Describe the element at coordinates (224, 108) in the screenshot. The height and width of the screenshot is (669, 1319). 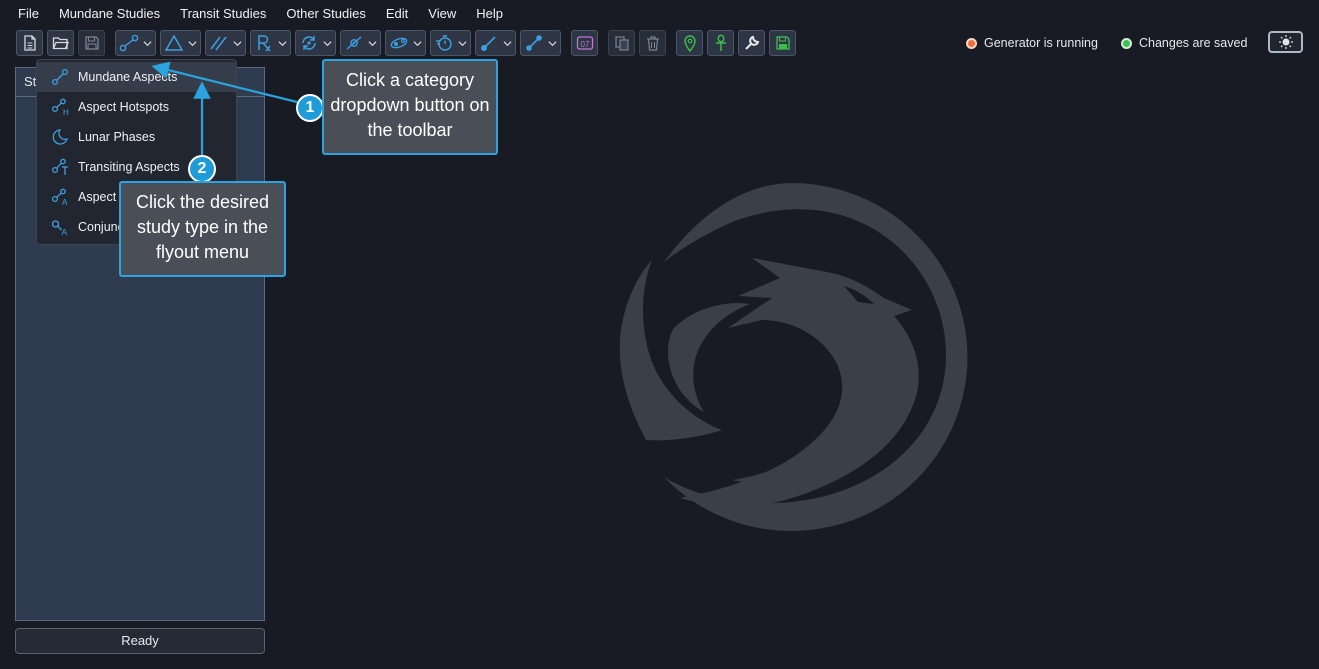
I see `callout-arrows` at that location.